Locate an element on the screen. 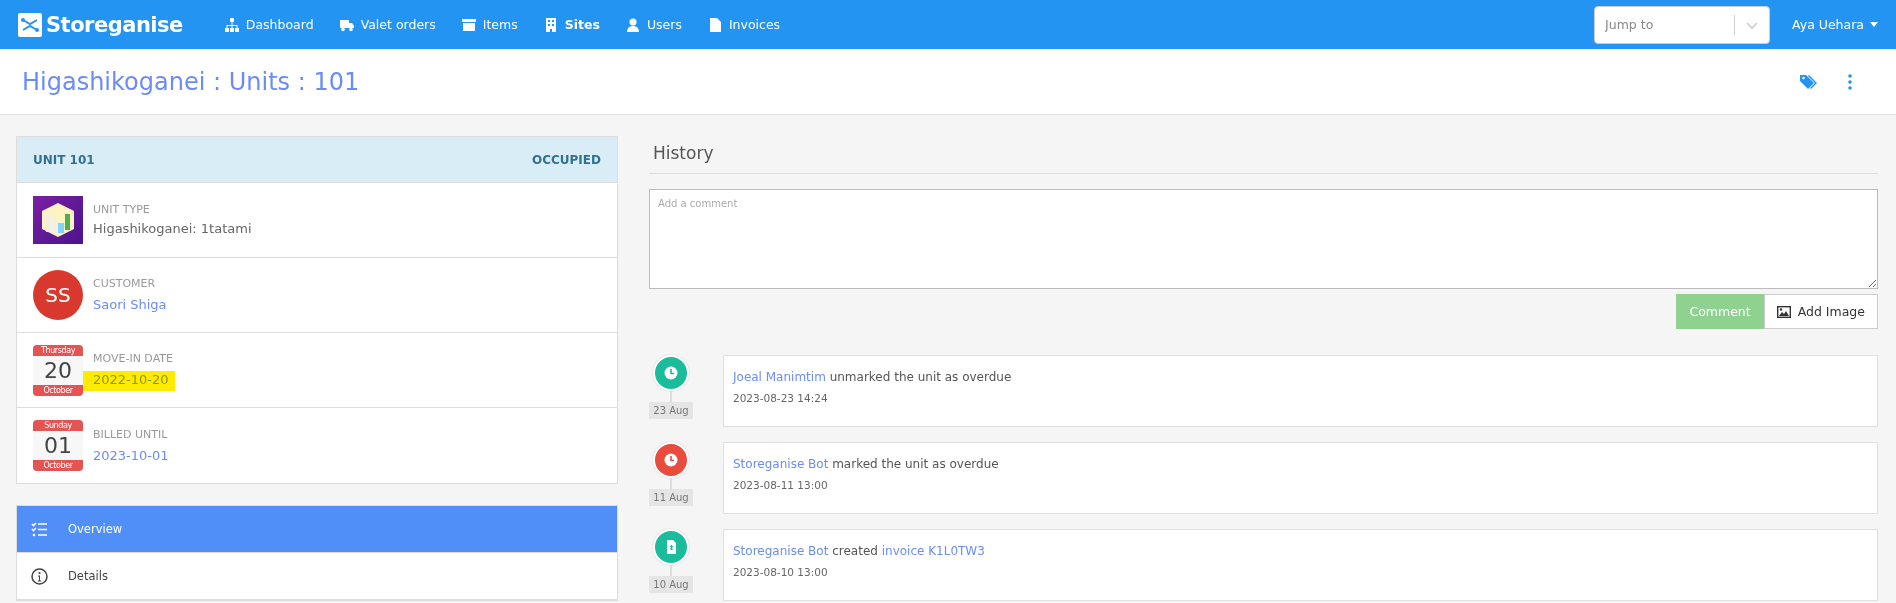 The image size is (1896, 603). entry-message: Joeal Manimtim unmarked the unit as overdue is located at coordinates (873, 377).